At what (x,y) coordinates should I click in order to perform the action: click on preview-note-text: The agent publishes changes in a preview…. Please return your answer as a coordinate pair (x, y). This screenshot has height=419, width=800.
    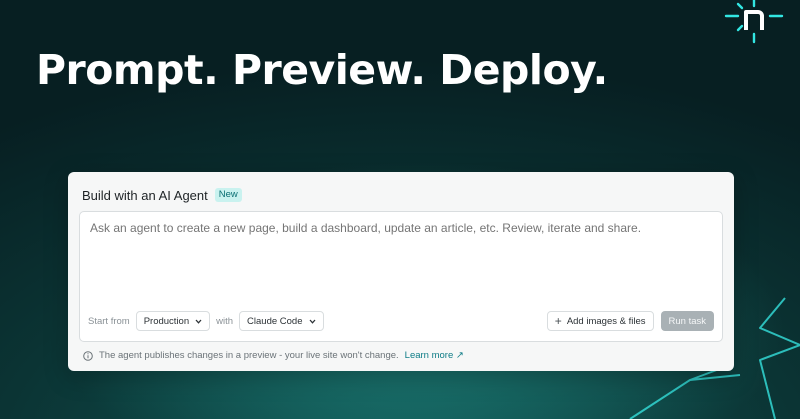
    Looking at the image, I should click on (249, 355).